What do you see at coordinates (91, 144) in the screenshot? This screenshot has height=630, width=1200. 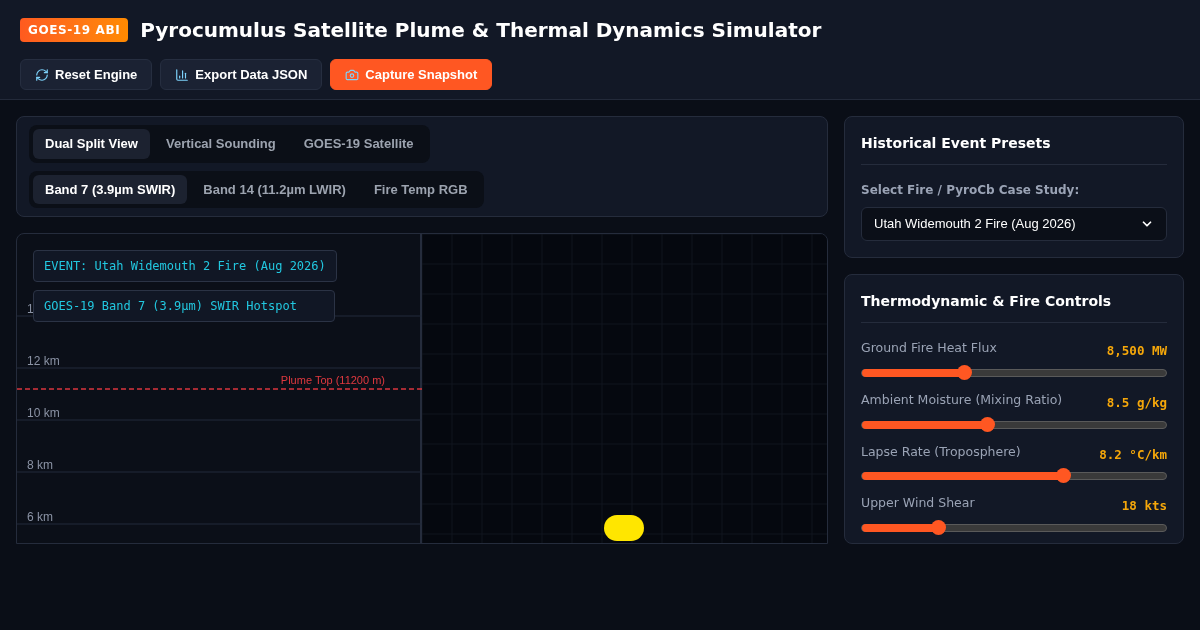 I see `tab: Dual Split View` at bounding box center [91, 144].